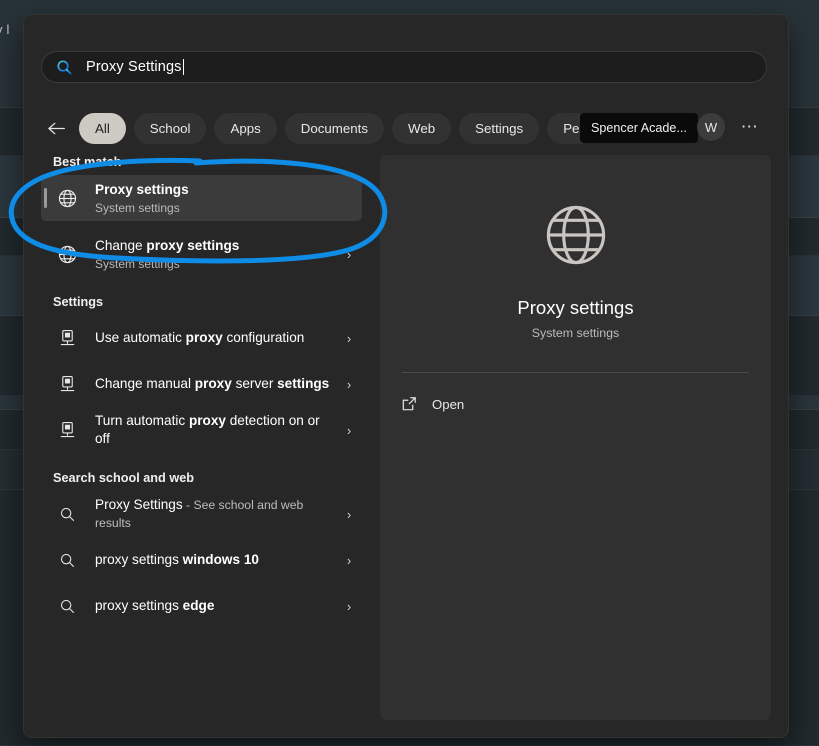 The width and height of the screenshot is (819, 746). What do you see at coordinates (201, 254) in the screenshot?
I see `result-row-change-proxy-settings: Change proxy settings System settings ›` at bounding box center [201, 254].